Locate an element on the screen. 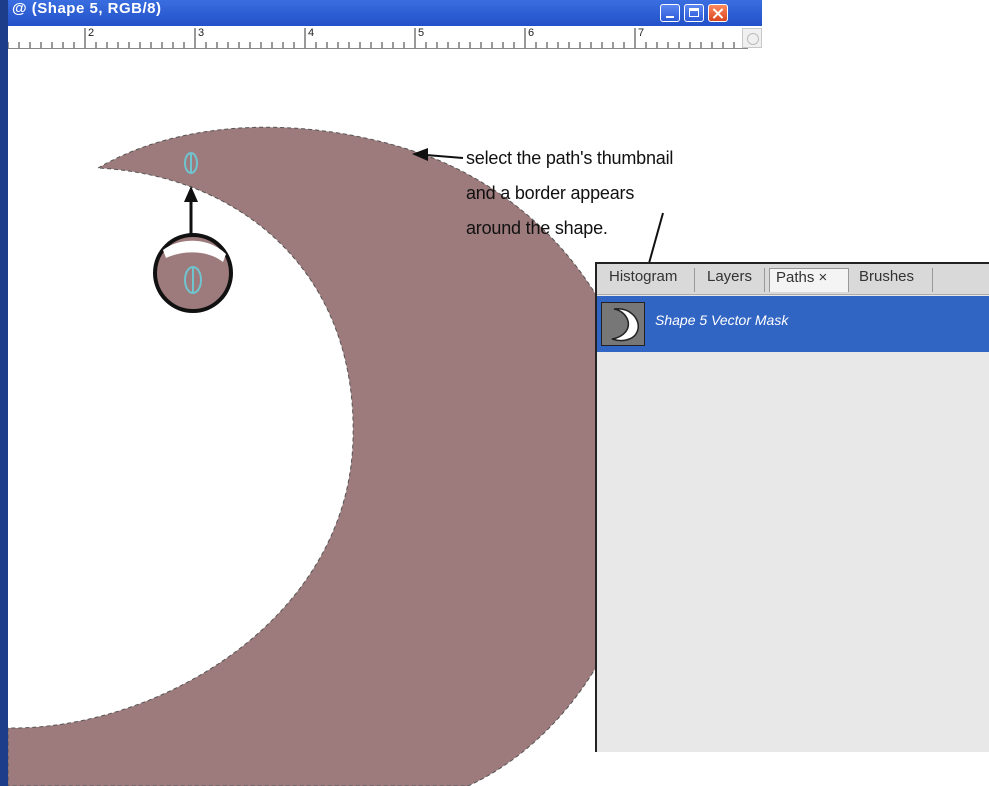 This screenshot has width=989, height=786. annotation-line-1: select the path's thumbnail is located at coordinates (570, 158).